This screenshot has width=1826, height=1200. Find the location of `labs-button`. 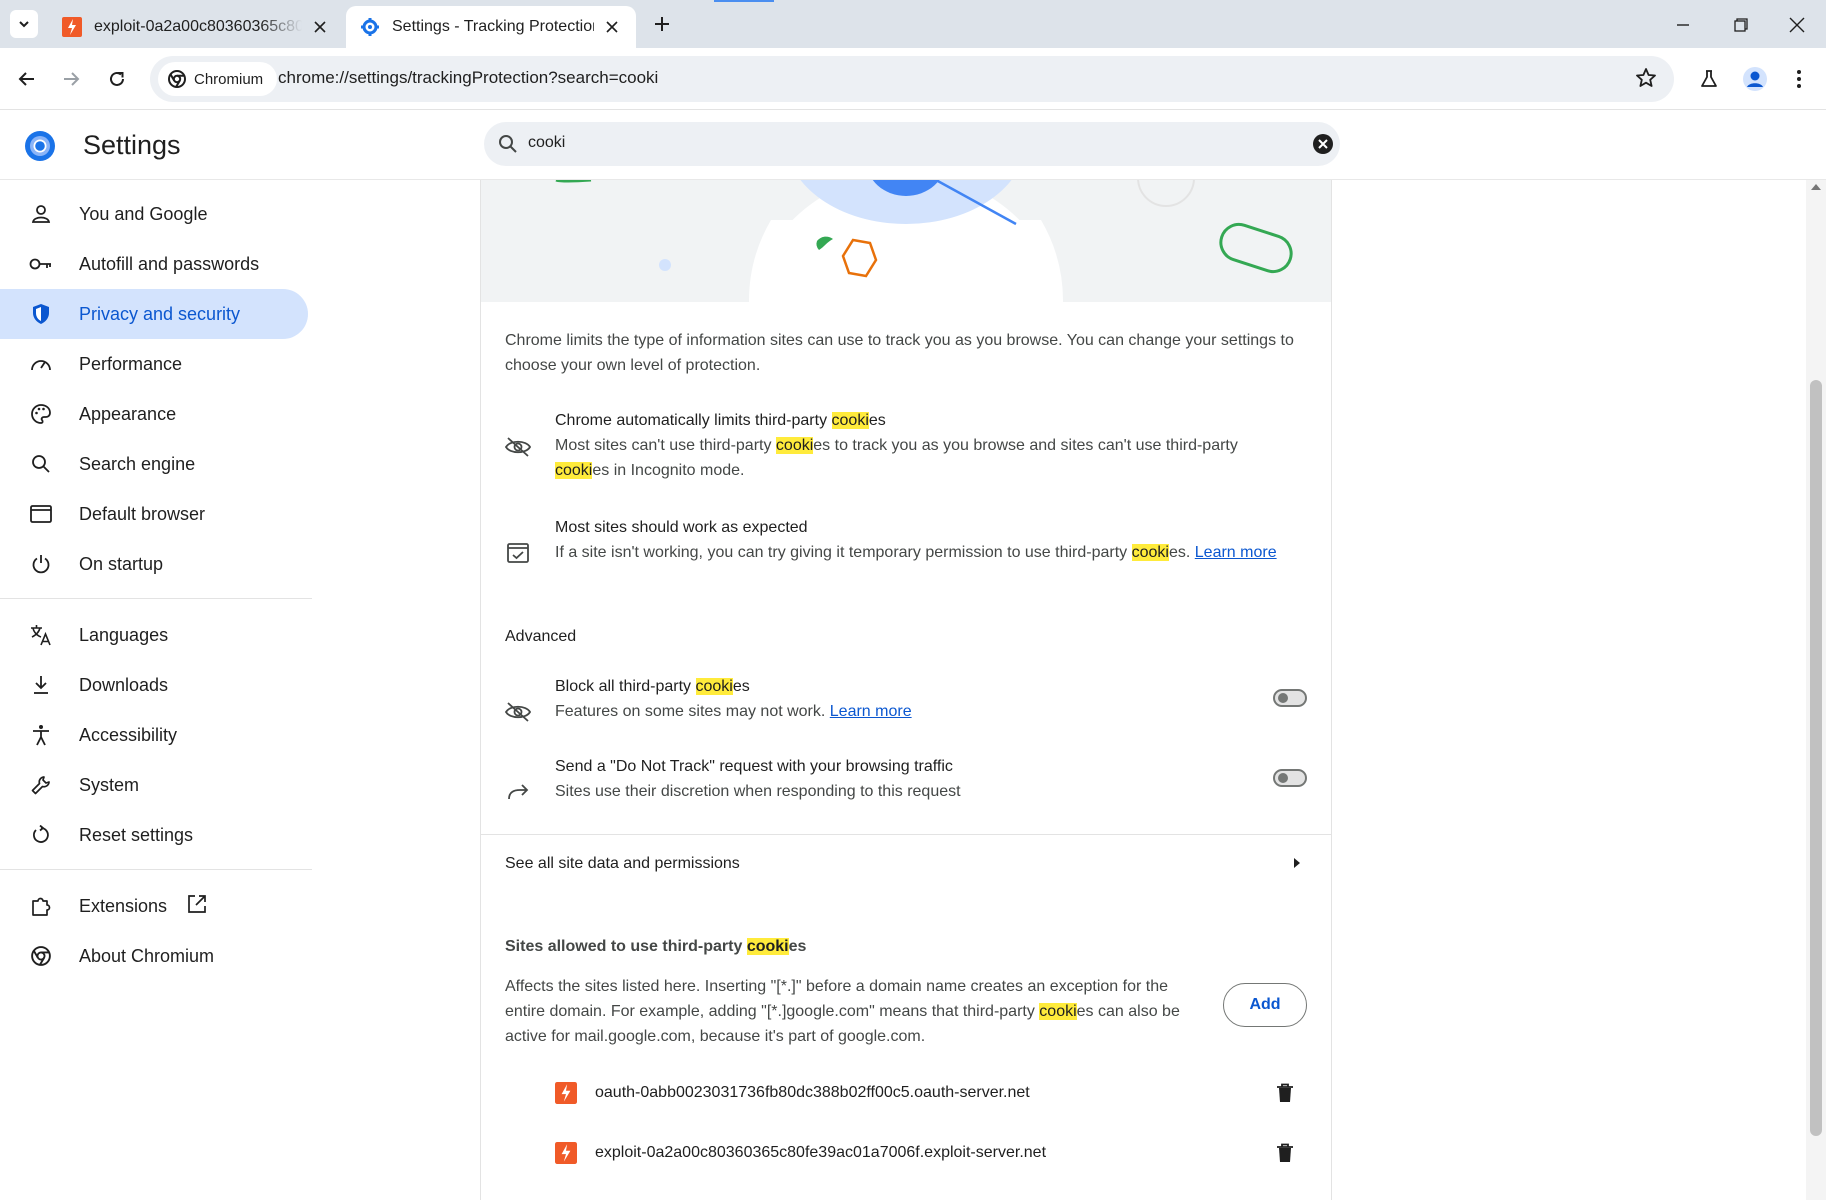

labs-button is located at coordinates (1709, 79).